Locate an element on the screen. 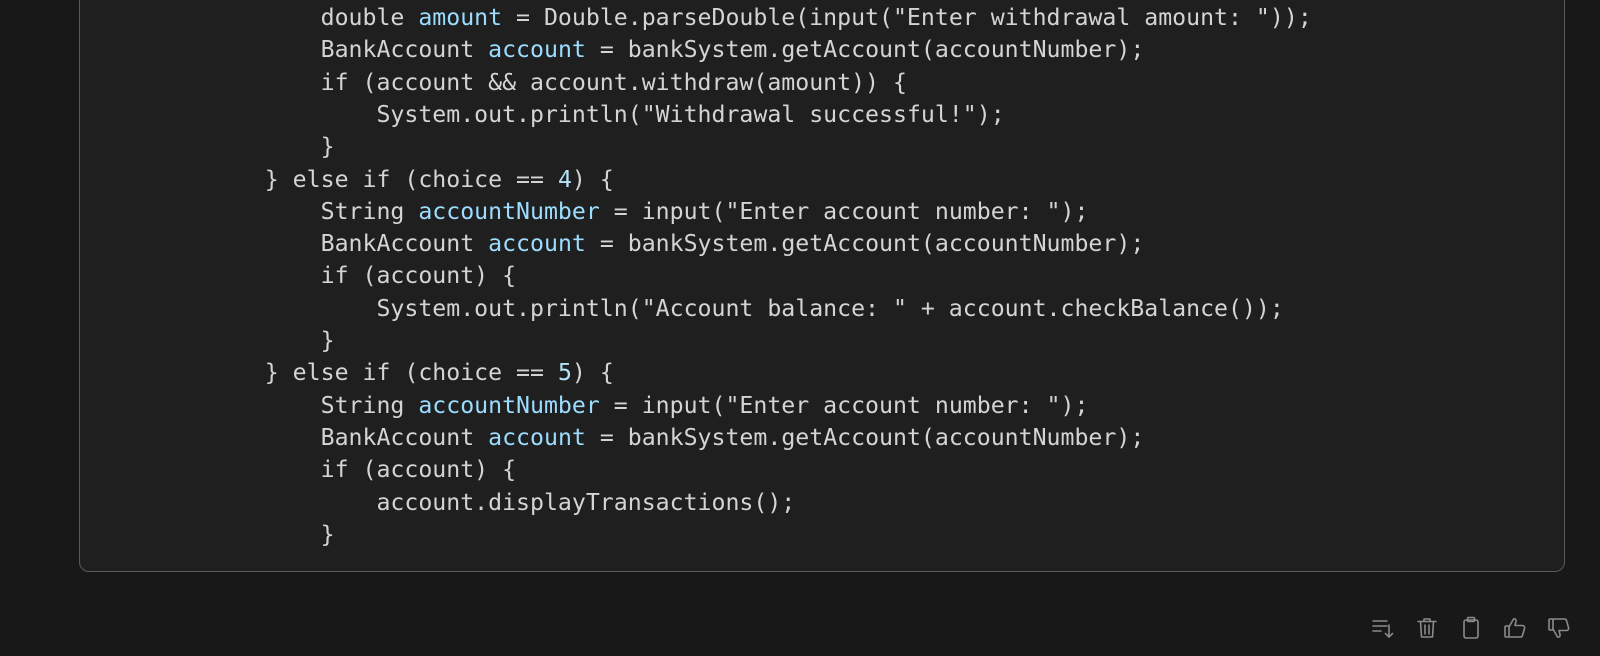  code-variable: amount is located at coordinates (460, 17).